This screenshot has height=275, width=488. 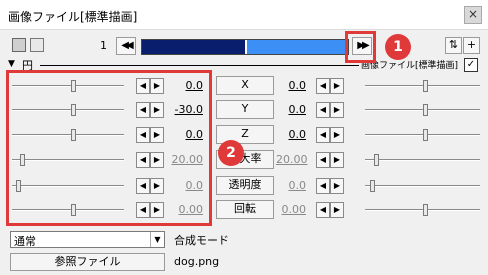 What do you see at coordinates (245, 185) in the screenshot?
I see `param-button-5: 透明度` at bounding box center [245, 185].